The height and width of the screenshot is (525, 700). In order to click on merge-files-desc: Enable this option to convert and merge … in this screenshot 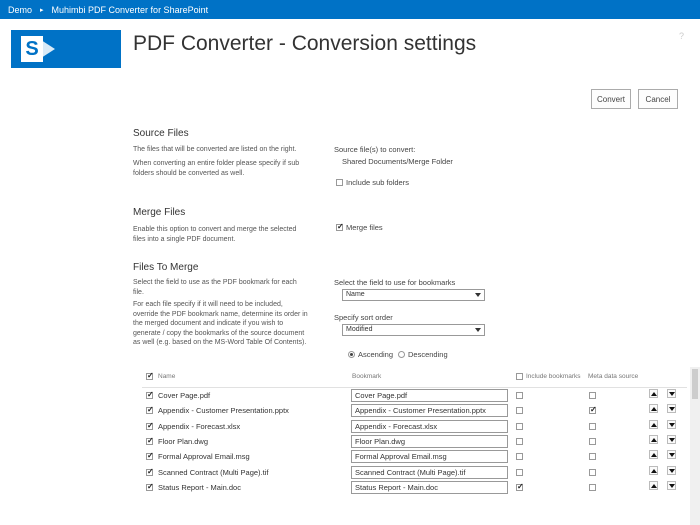, I will do `click(215, 234)`.